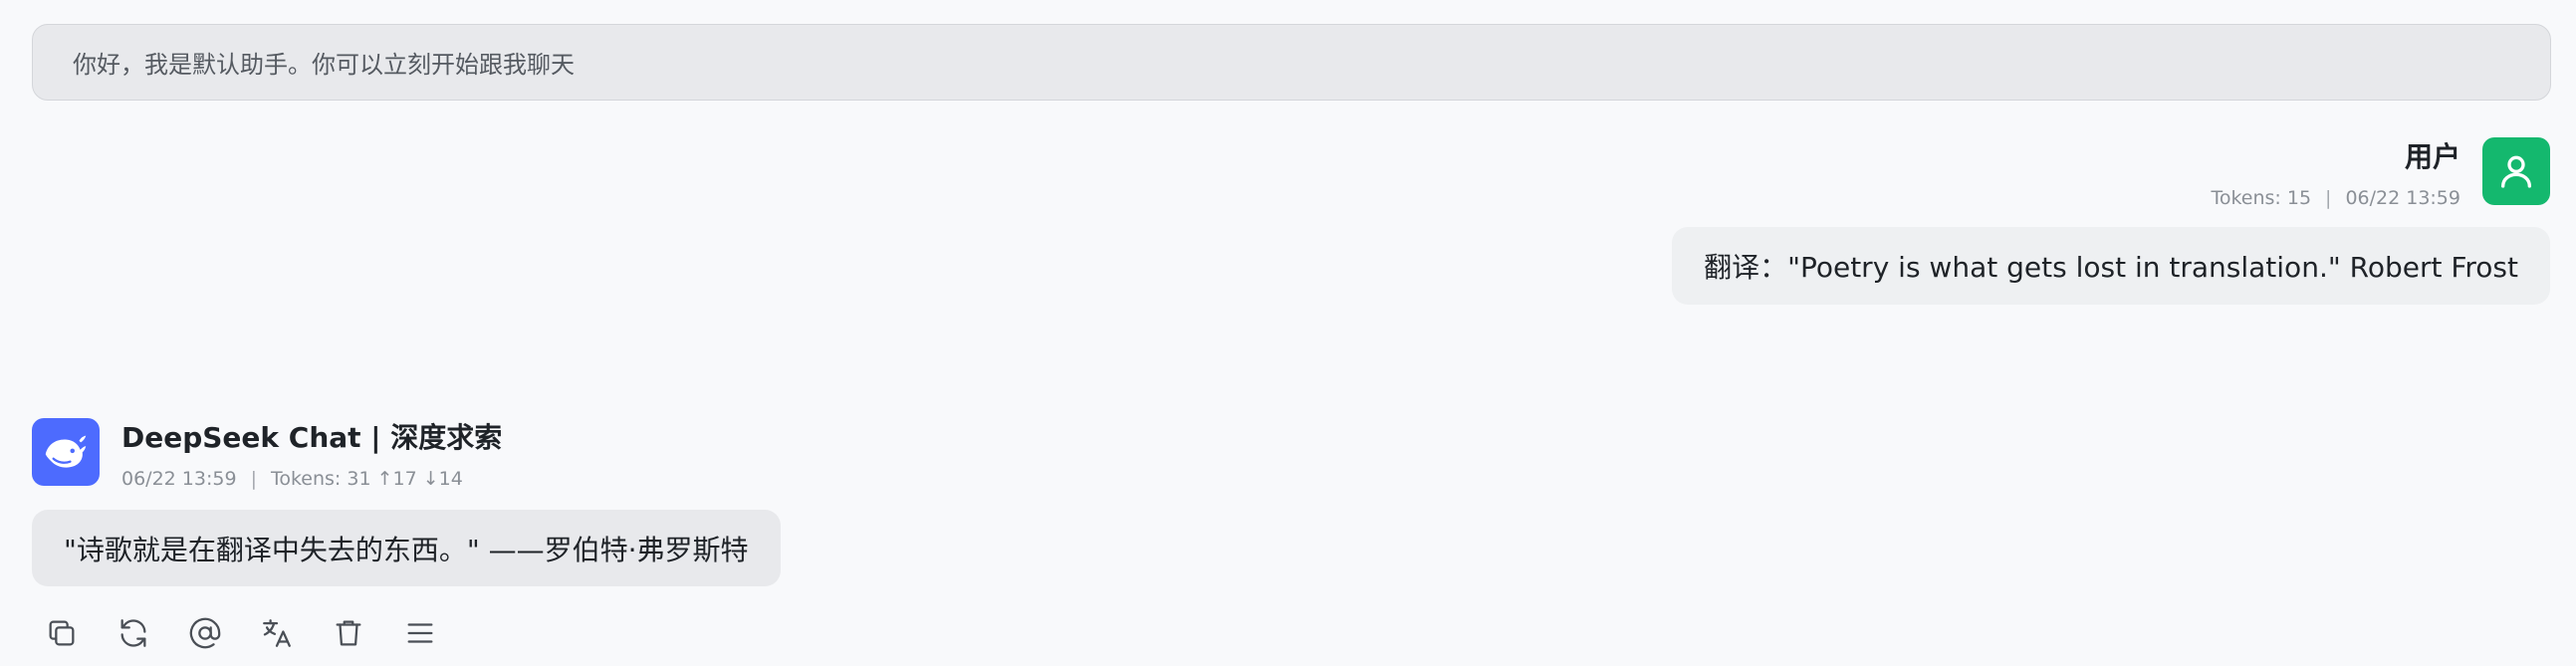 The image size is (2576, 666). Describe the element at coordinates (2335, 173) in the screenshot. I see `user-meta: 用户 Tokens: 15 | 06/22 13:59` at that location.